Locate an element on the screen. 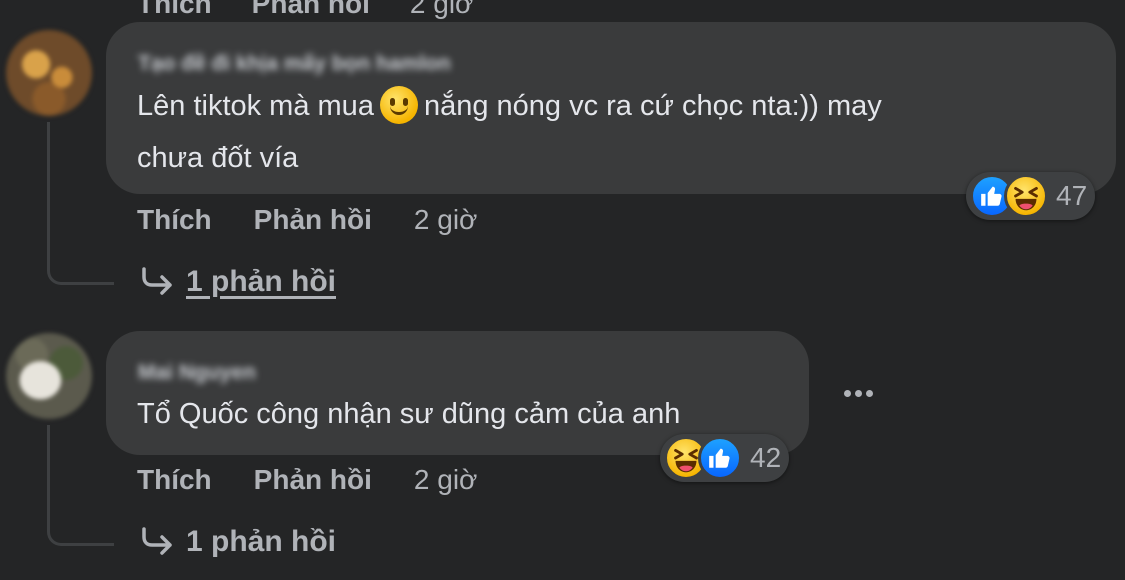  comment-author: Mai Nguyen is located at coordinates (197, 373).